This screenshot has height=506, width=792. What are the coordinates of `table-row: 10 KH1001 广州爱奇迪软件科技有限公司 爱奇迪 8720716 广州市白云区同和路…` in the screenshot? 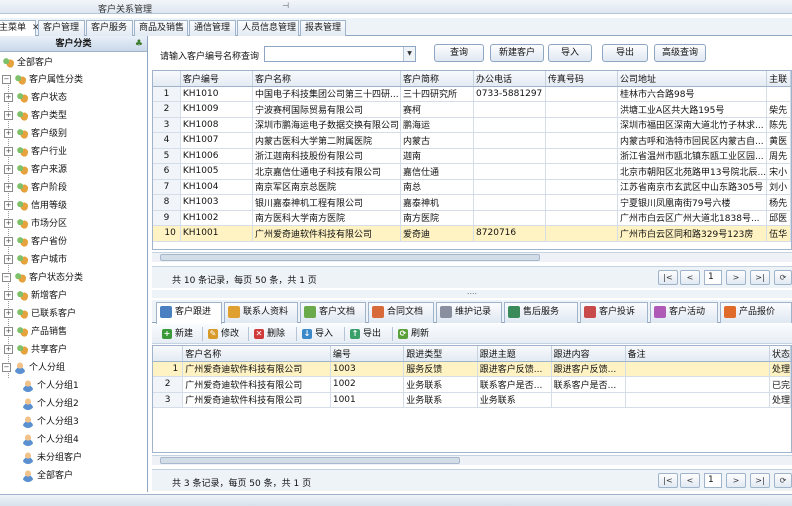 It's located at (472, 233).